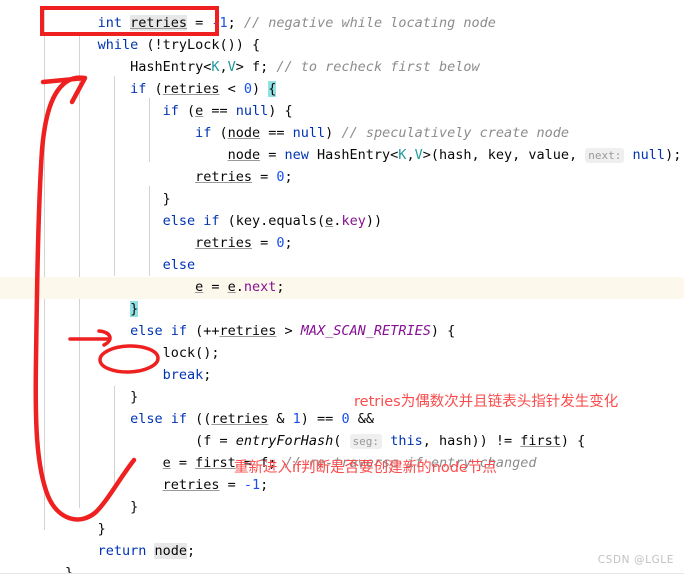  I want to click on code-line-11: retries = 0;, so click(342, 230).